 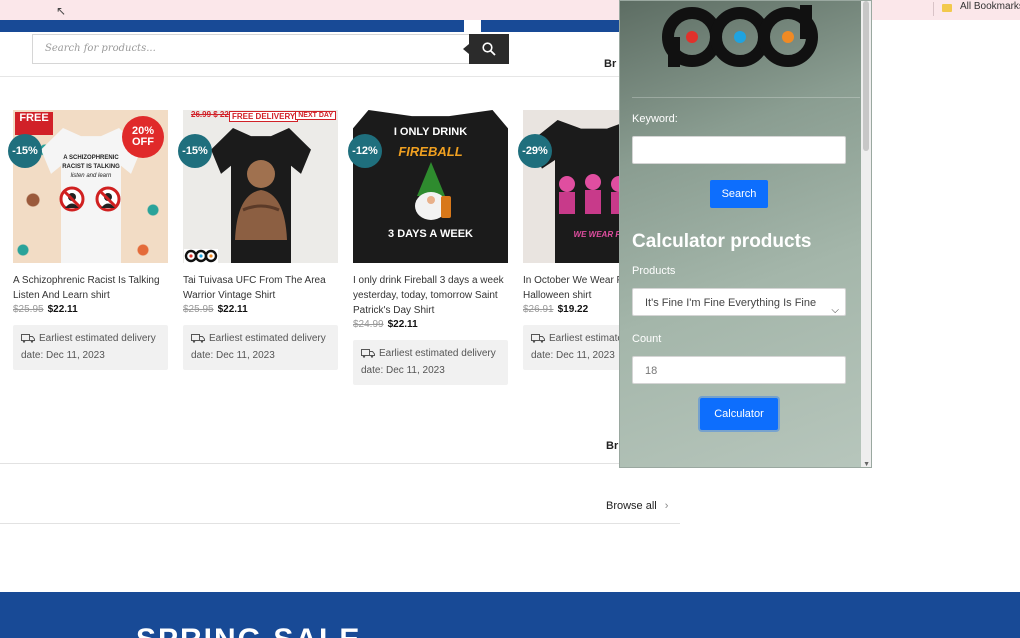 I want to click on shirt-text-line1: A SCHIZOPHRENIC, so click(x=91, y=158).